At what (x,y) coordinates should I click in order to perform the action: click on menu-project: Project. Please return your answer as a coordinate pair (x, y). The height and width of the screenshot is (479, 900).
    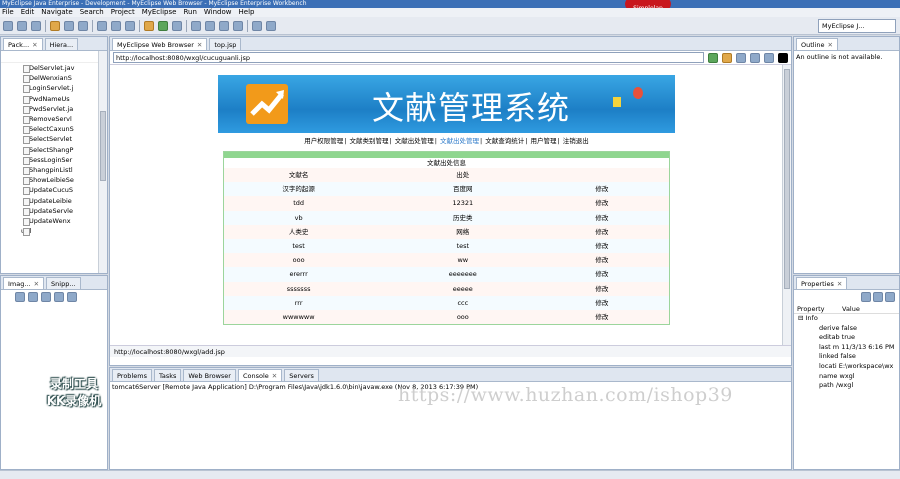
    Looking at the image, I should click on (123, 12).